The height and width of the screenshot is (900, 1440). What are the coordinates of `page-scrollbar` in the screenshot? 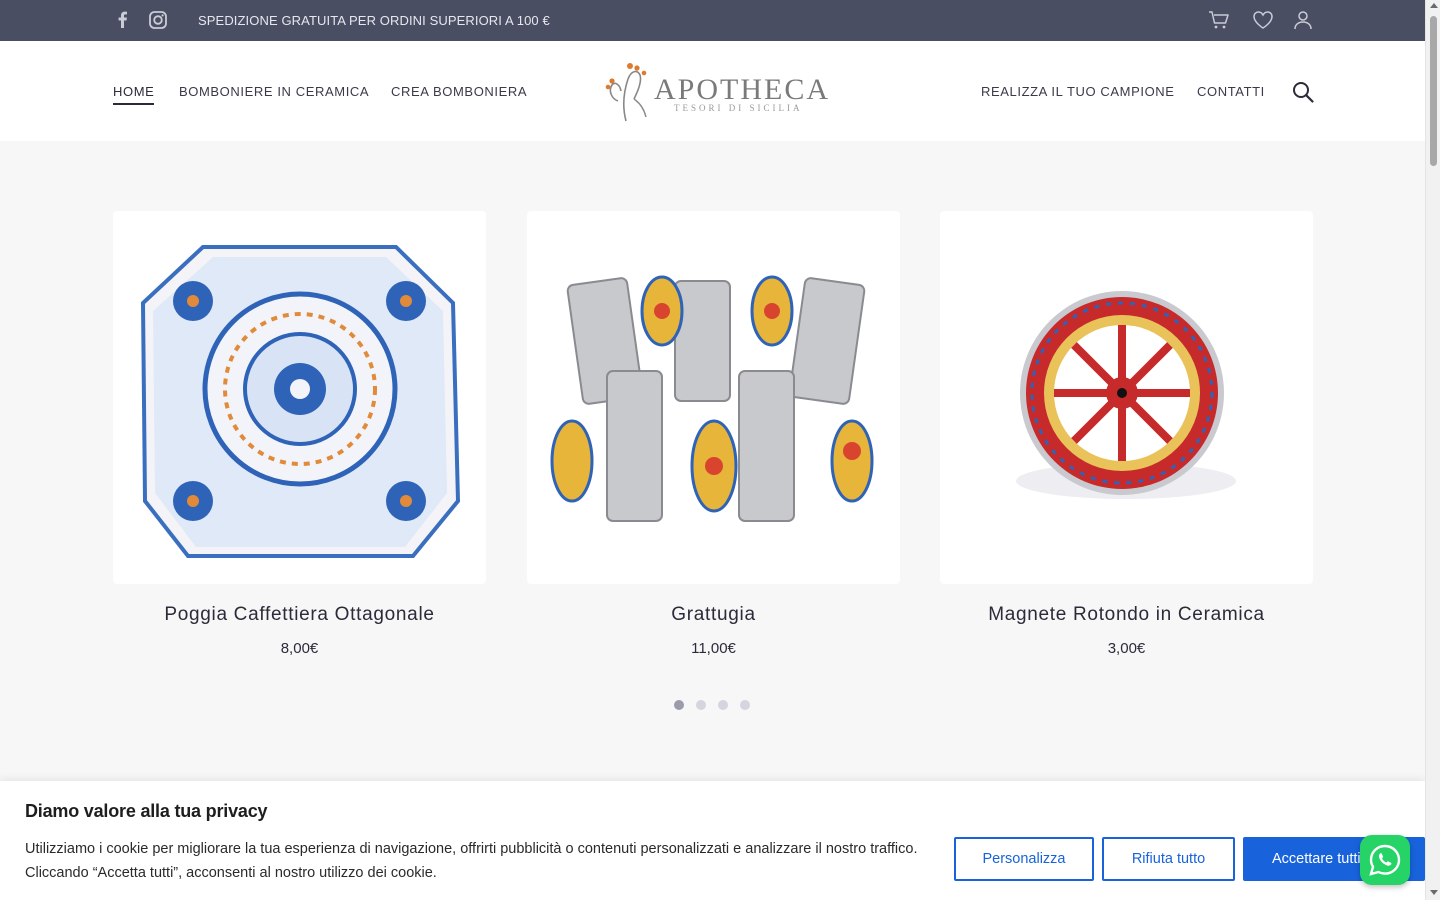 It's located at (1432, 450).